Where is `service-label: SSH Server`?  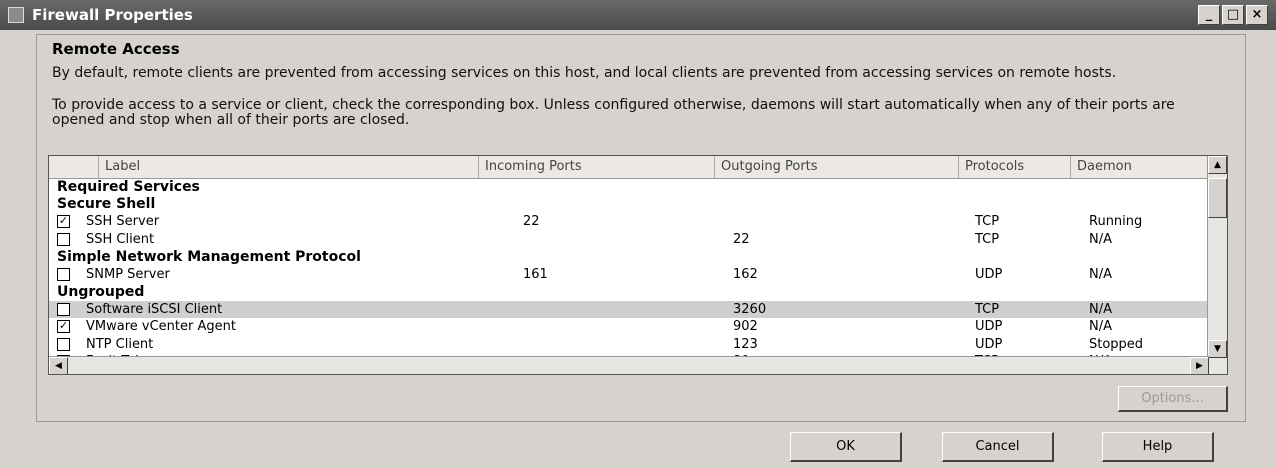
service-label: SSH Server is located at coordinates (123, 222).